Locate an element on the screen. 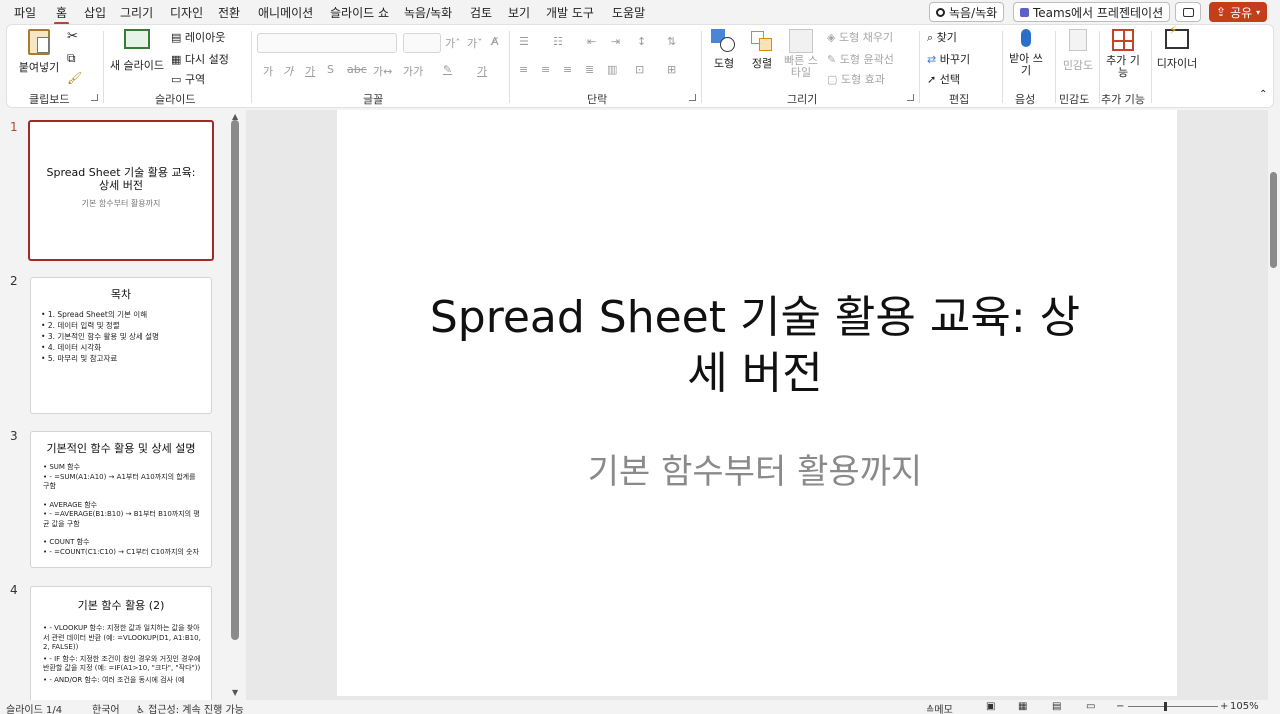  menu-developer: 개발 도구 is located at coordinates (570, 12).